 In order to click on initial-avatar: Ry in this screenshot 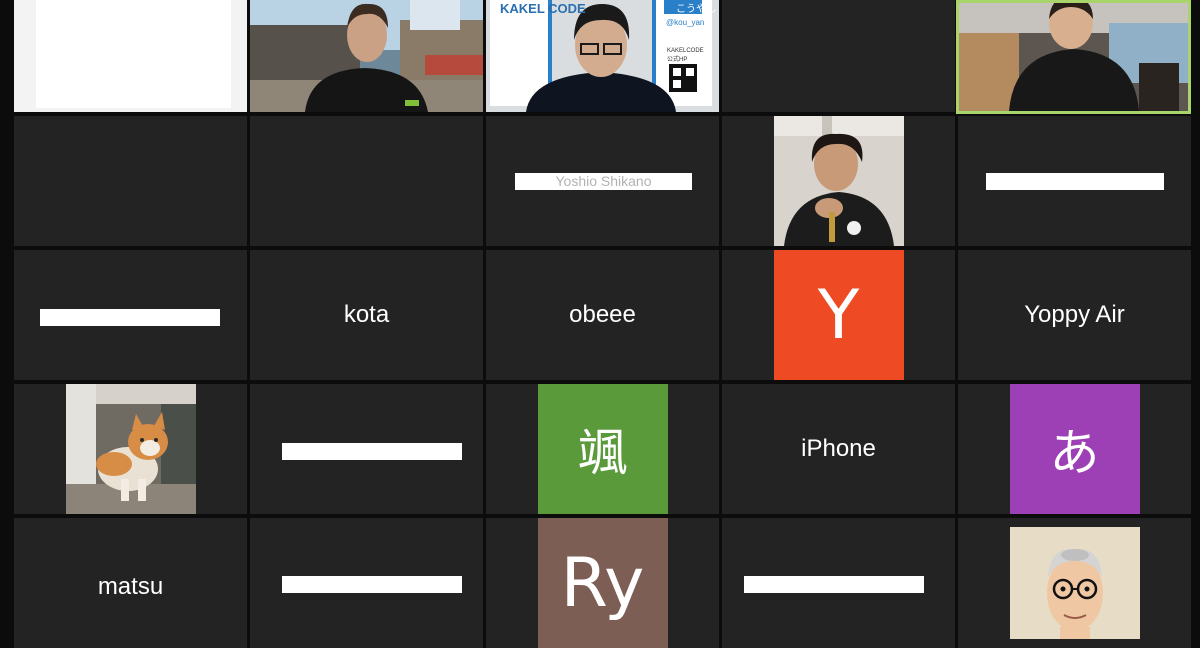, I will do `click(602, 583)`.